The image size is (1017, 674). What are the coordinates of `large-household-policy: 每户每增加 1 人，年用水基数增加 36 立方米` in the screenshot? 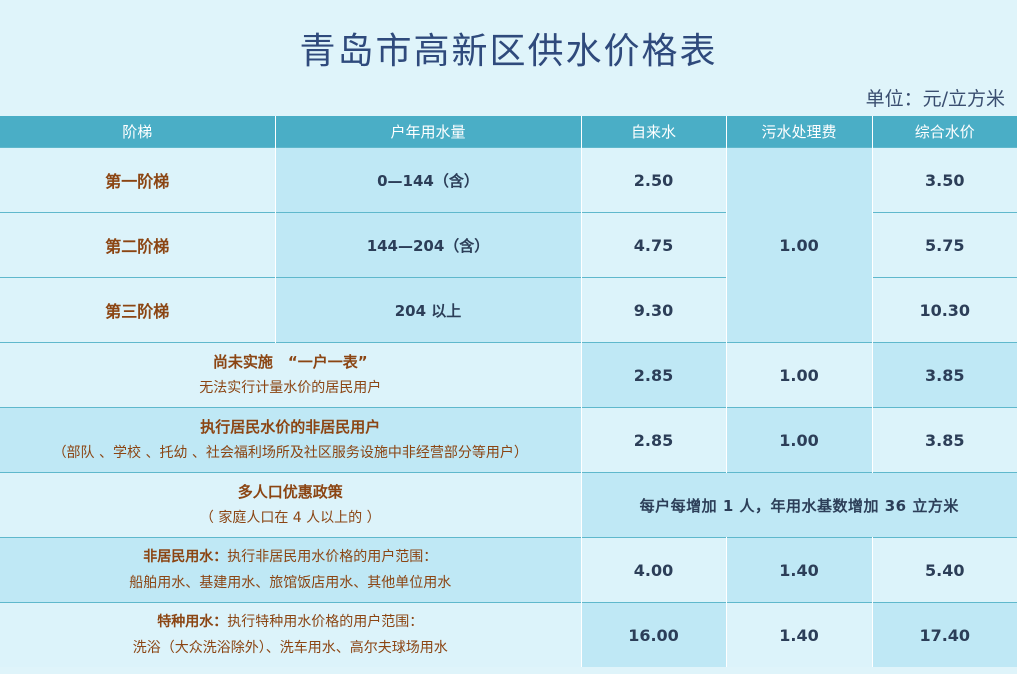 It's located at (799, 505).